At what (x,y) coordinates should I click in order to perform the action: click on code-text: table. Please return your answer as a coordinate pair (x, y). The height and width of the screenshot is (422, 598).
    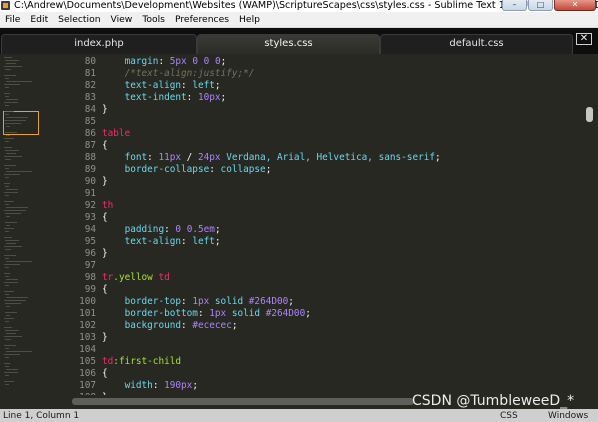
    Looking at the image, I should click on (113, 134).